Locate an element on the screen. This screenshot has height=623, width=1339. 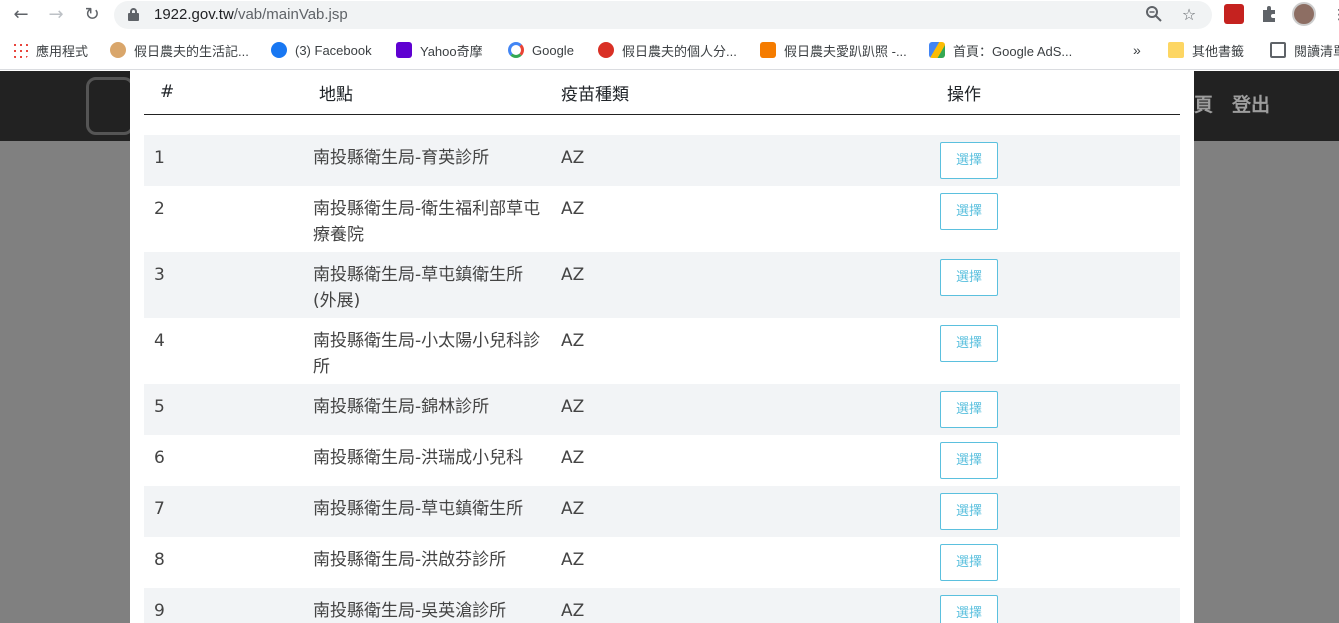
url-path: /vab/mainVab.jsp is located at coordinates (290, 14).